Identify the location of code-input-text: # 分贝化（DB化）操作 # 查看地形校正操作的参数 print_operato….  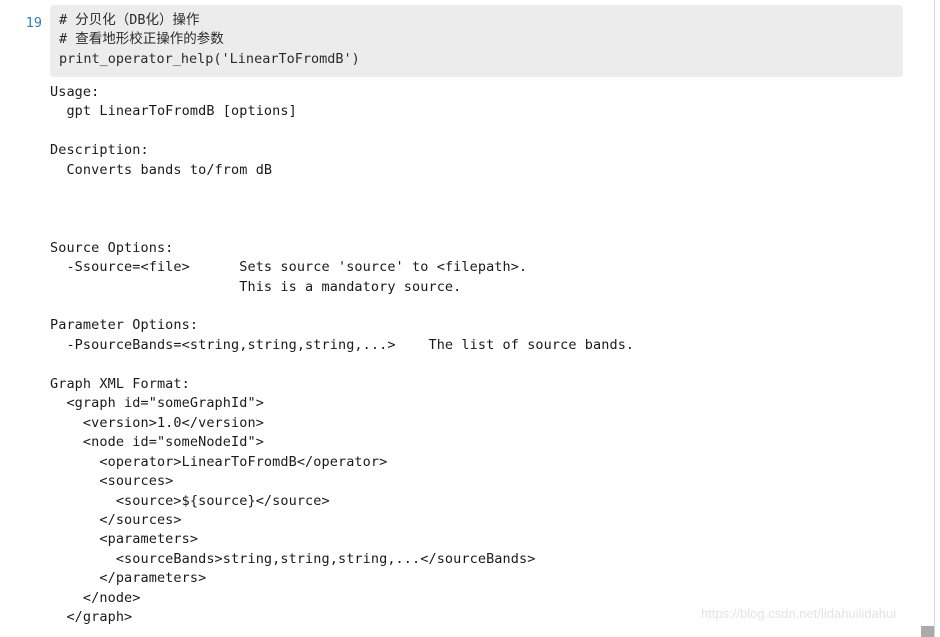
(209, 40).